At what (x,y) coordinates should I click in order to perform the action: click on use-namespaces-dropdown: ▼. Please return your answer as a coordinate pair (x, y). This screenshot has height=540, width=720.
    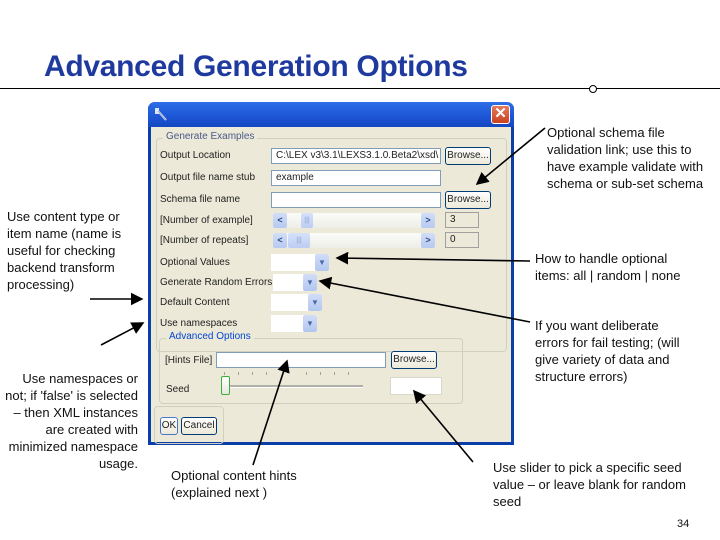
    Looking at the image, I should click on (294, 323).